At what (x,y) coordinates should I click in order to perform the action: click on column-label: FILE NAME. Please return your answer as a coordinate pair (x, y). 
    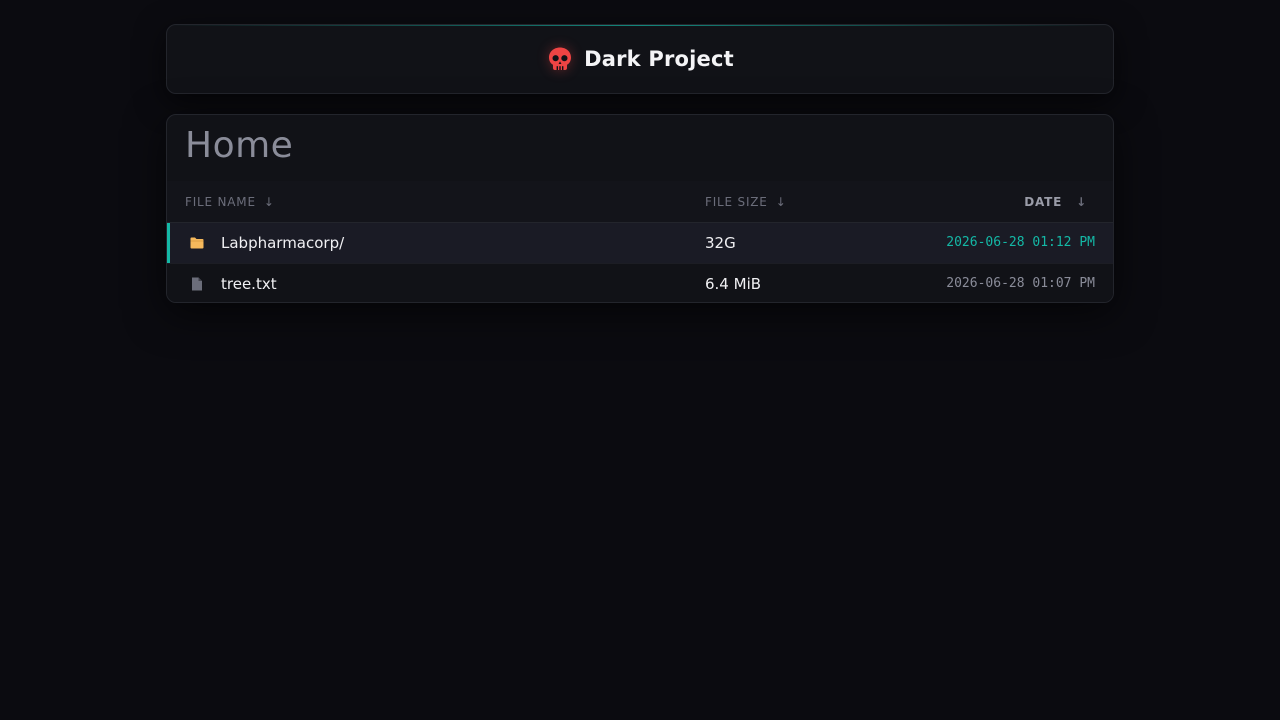
    Looking at the image, I should click on (220, 202).